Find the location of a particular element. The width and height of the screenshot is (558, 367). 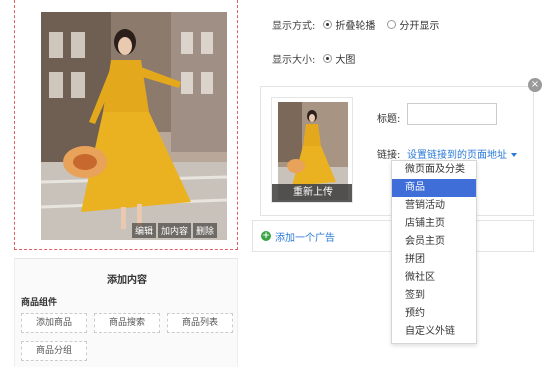

link-dropdown-trigger: 设置链接到的页面地址 is located at coordinates (462, 153).